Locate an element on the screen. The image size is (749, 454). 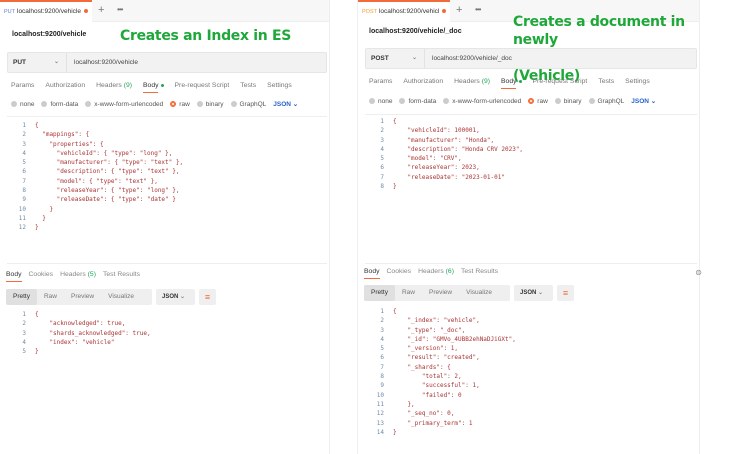
line-number: 7 is located at coordinates (382, 177).